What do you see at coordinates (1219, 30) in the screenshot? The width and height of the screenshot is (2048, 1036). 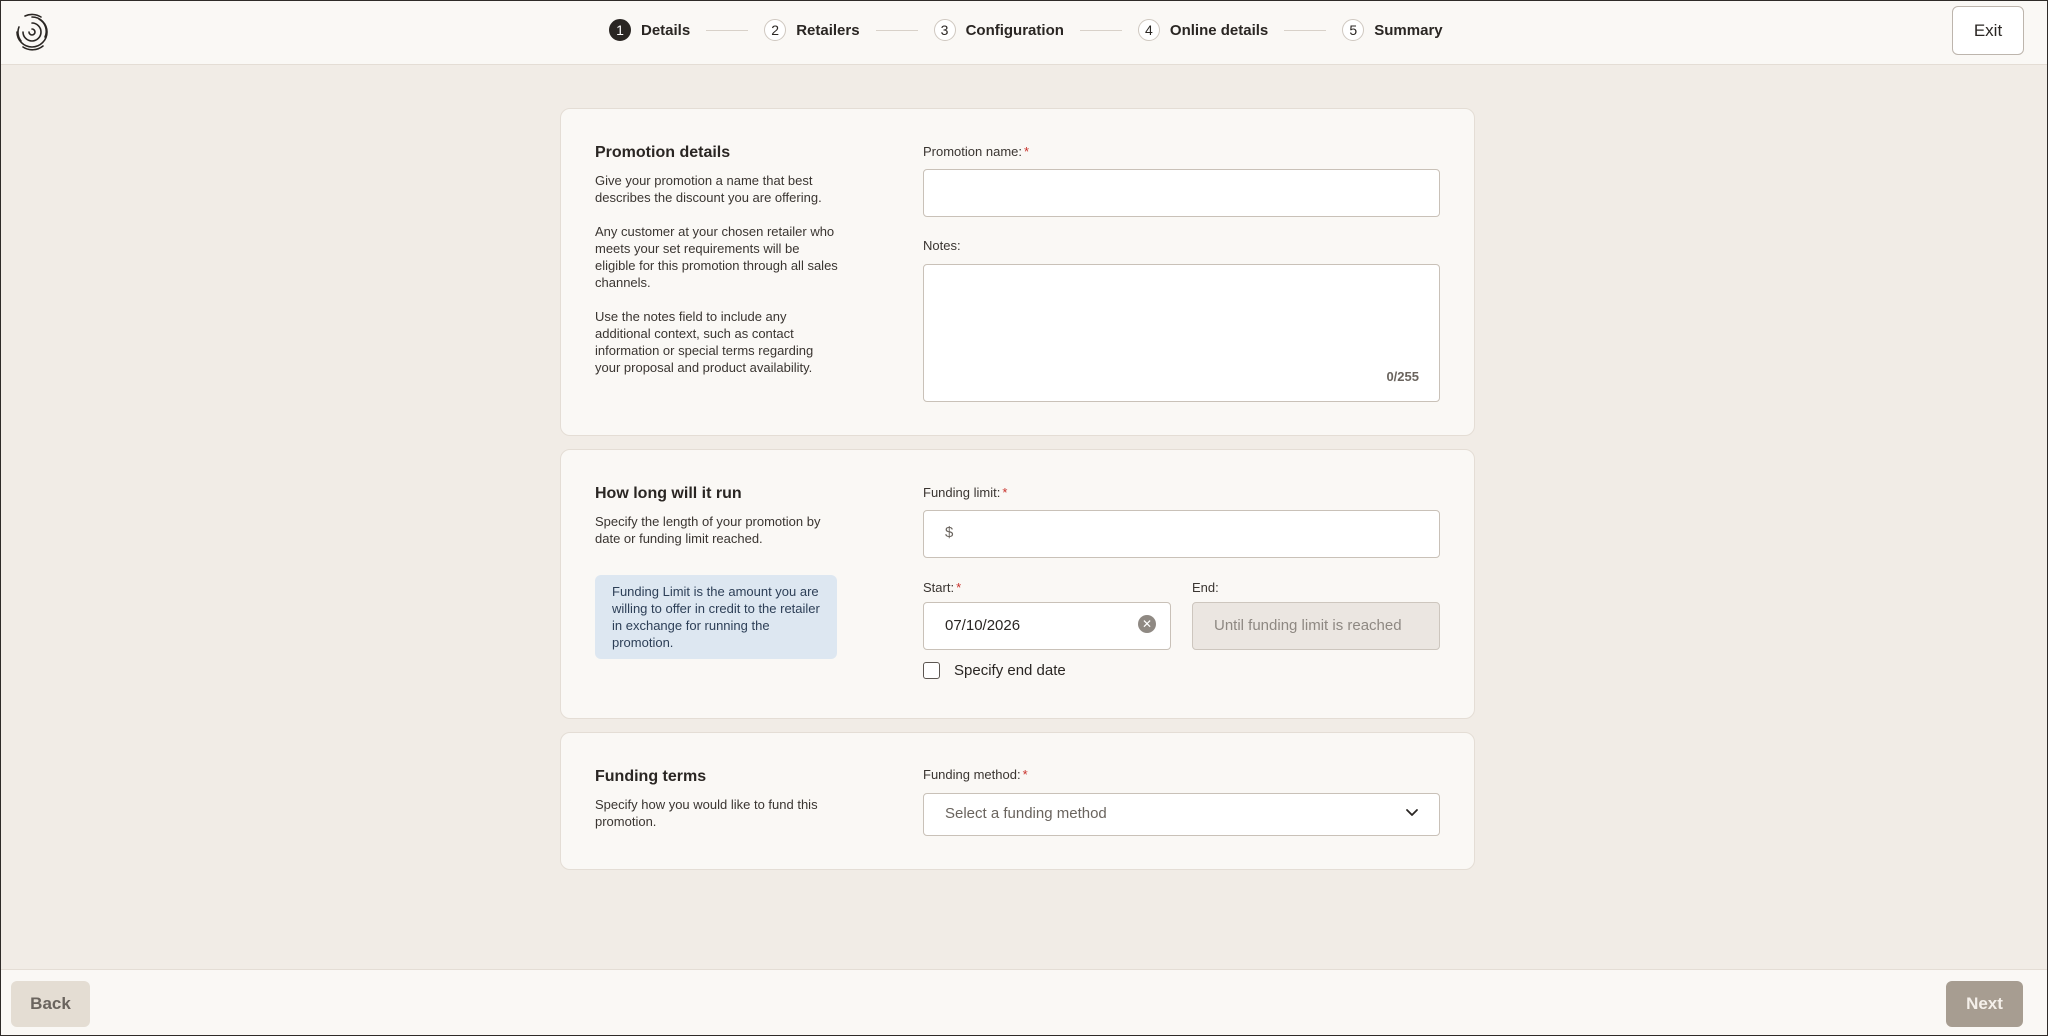 I see `step-label: Online details` at bounding box center [1219, 30].